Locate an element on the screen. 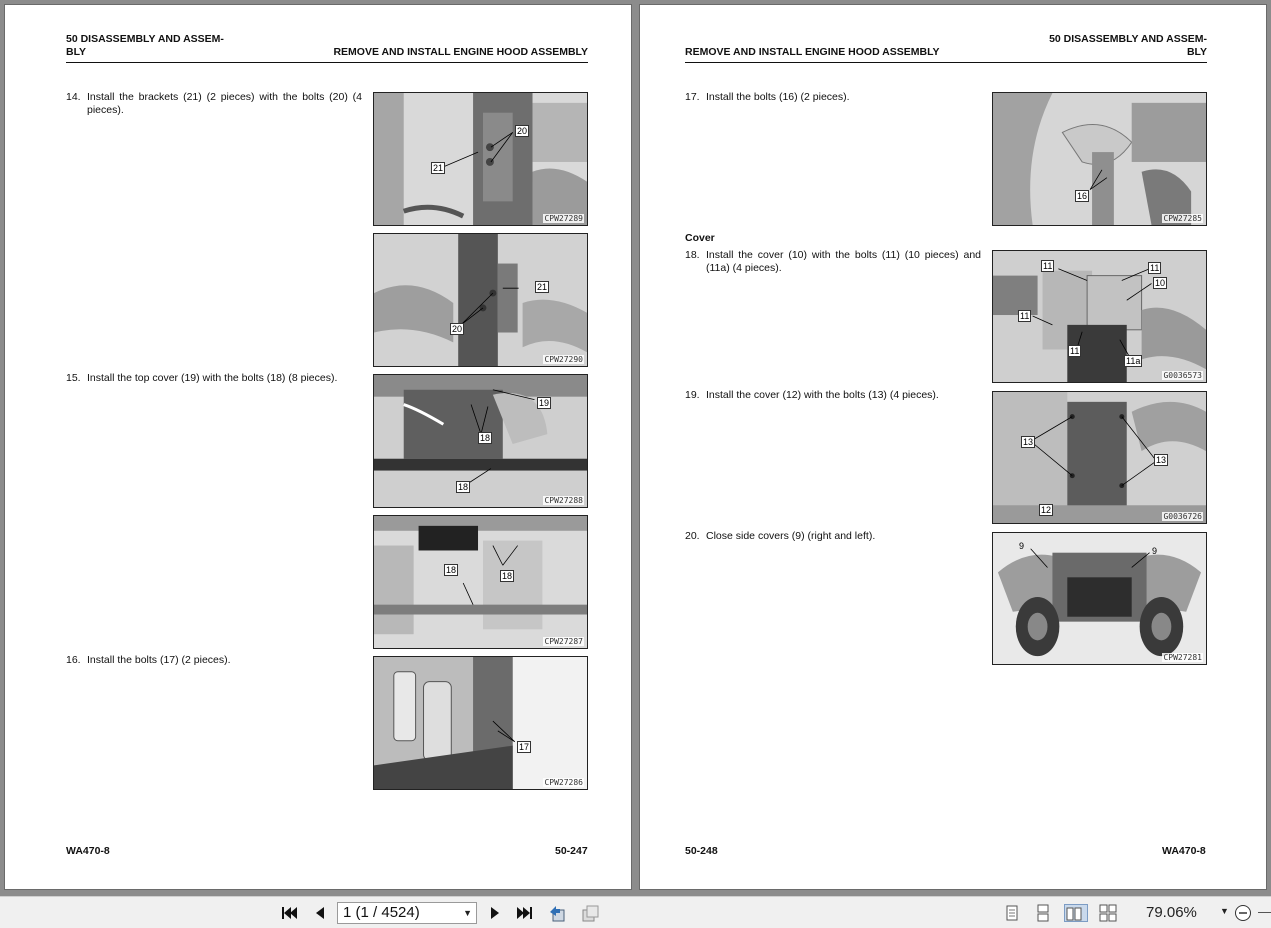 This screenshot has height=928, width=1271. first-page-icon is located at coordinates (289, 913).